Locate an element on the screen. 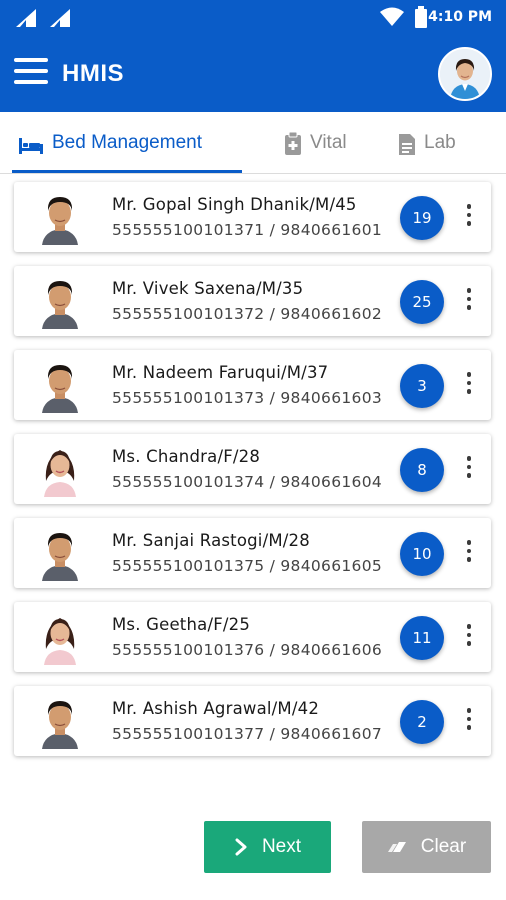 The height and width of the screenshot is (900, 506). patient-ids: 555555100101375 / 9840661605 is located at coordinates (247, 566).